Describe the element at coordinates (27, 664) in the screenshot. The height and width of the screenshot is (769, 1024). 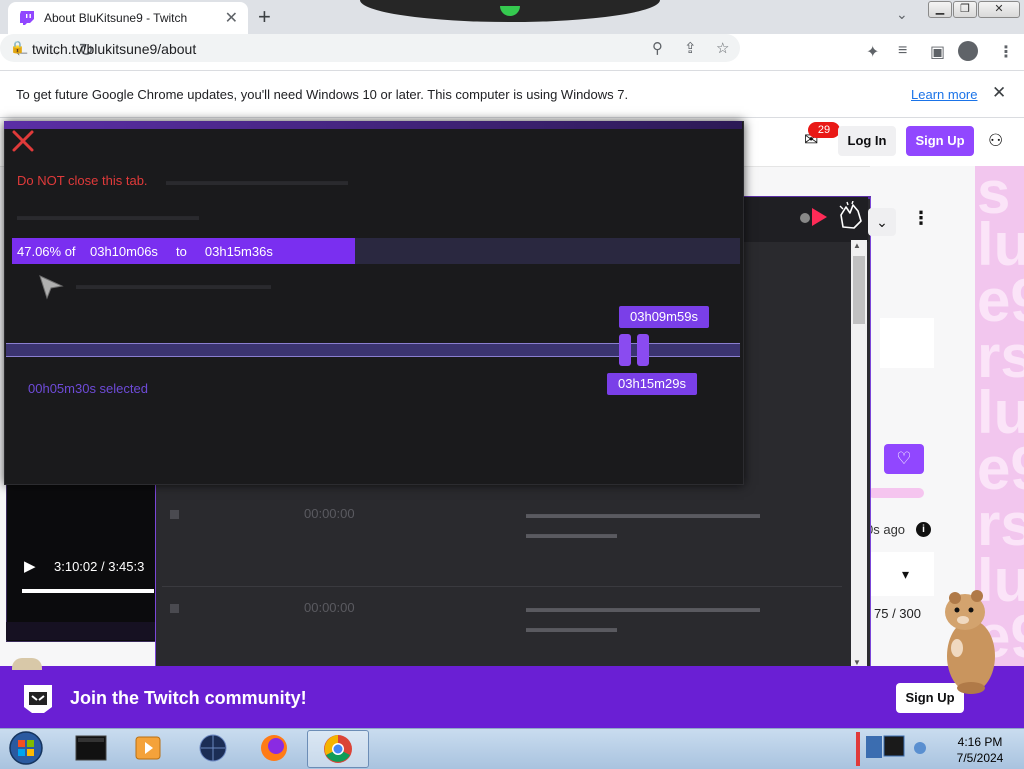
I see `small-avatar` at that location.